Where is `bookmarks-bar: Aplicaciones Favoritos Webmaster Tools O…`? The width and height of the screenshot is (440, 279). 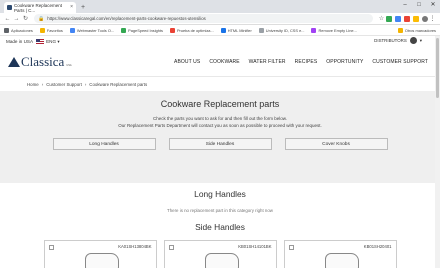 bookmarks-bar: Aplicaciones Favoritos Webmaster Tools O… is located at coordinates (220, 30).